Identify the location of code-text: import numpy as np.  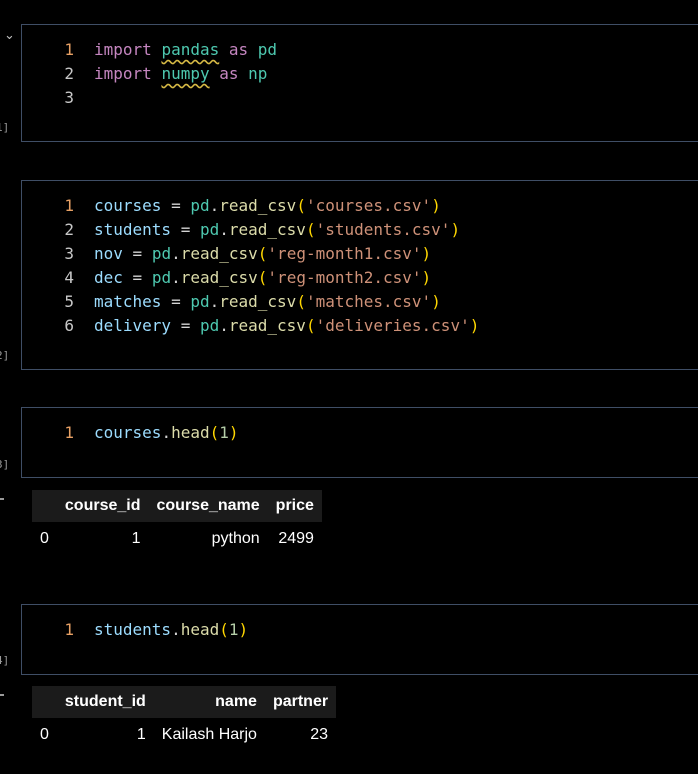
(180, 74).